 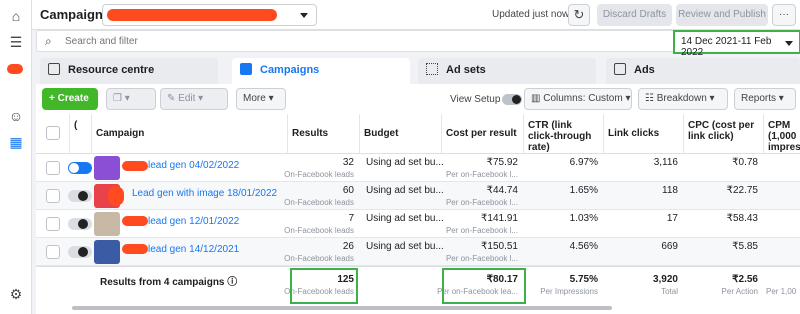 I want to click on campaign-name-link: lead gen 12/01/2022, so click(x=193, y=221).